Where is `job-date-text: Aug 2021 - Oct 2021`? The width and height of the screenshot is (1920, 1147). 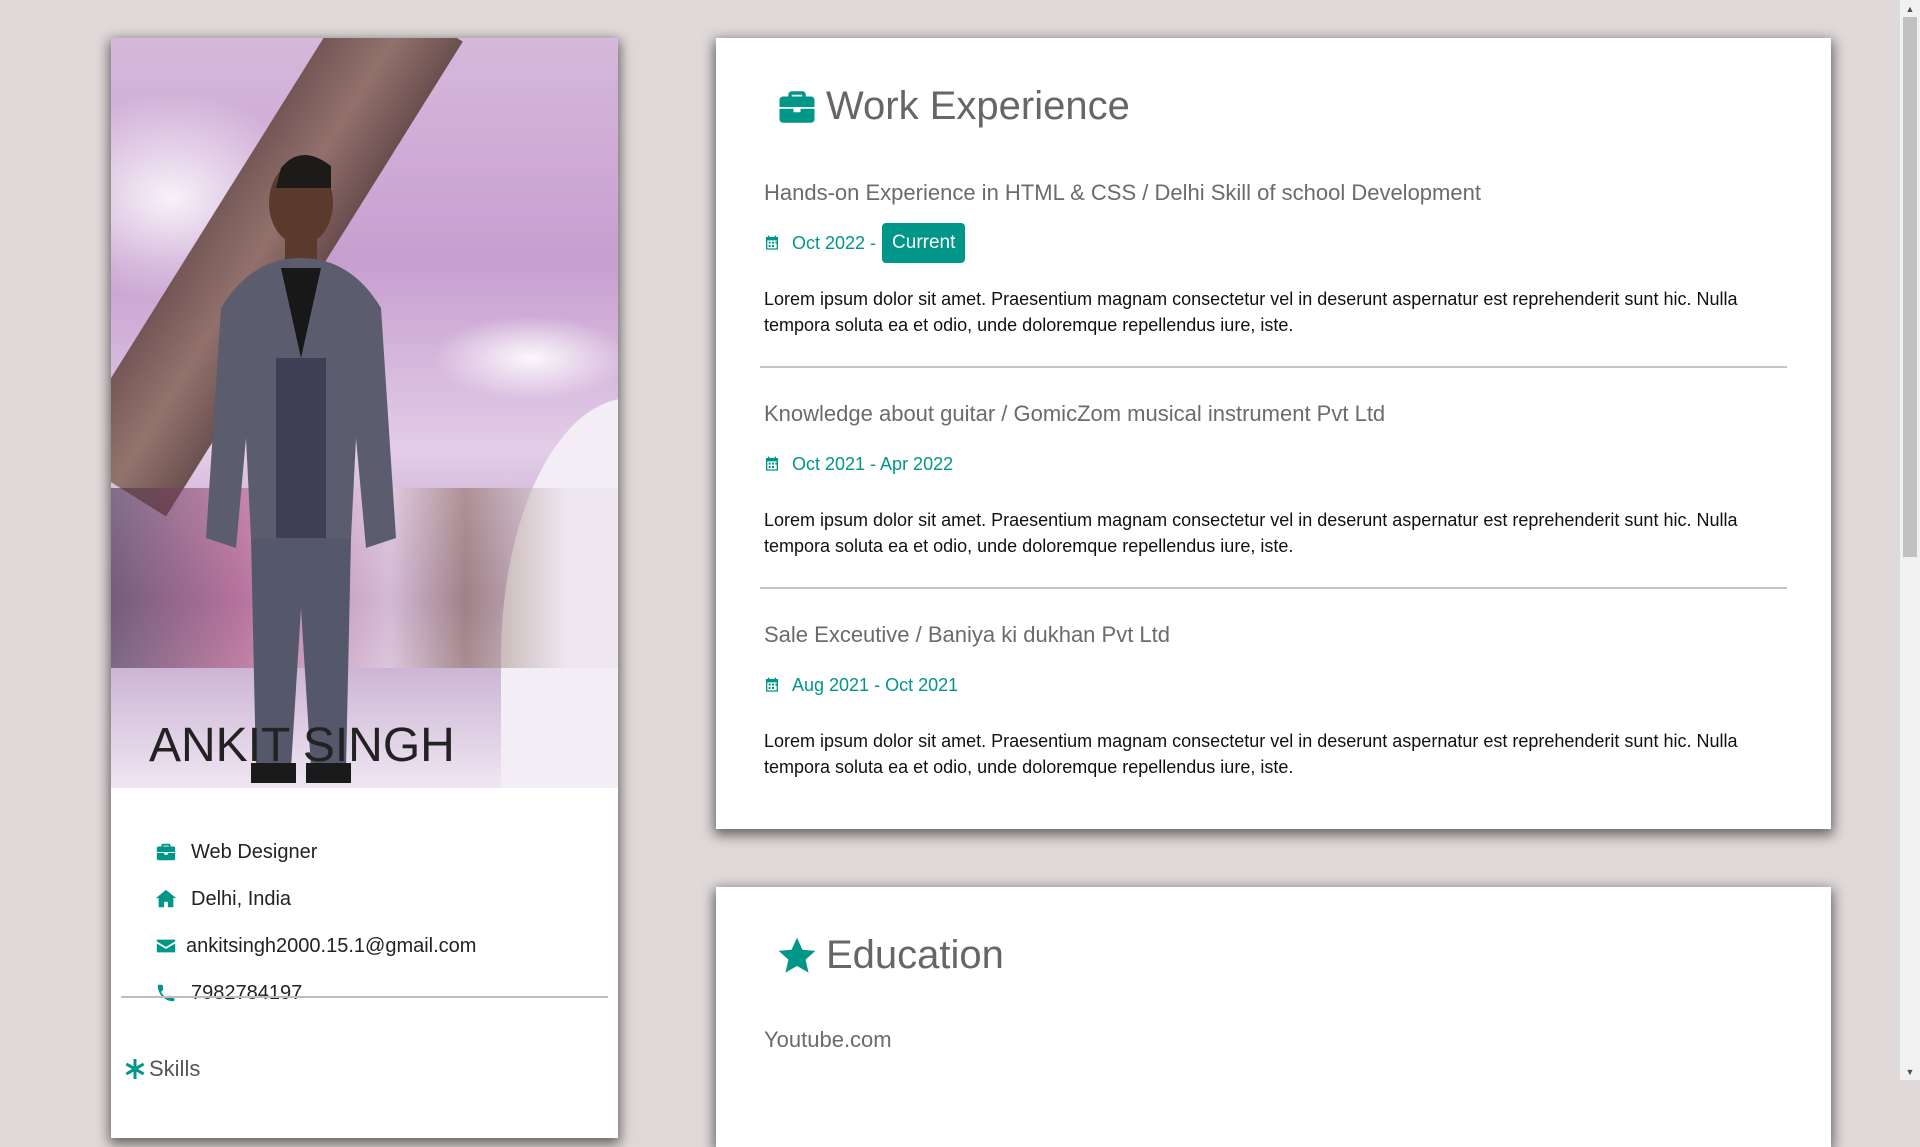 job-date-text: Aug 2021 - Oct 2021 is located at coordinates (875, 684).